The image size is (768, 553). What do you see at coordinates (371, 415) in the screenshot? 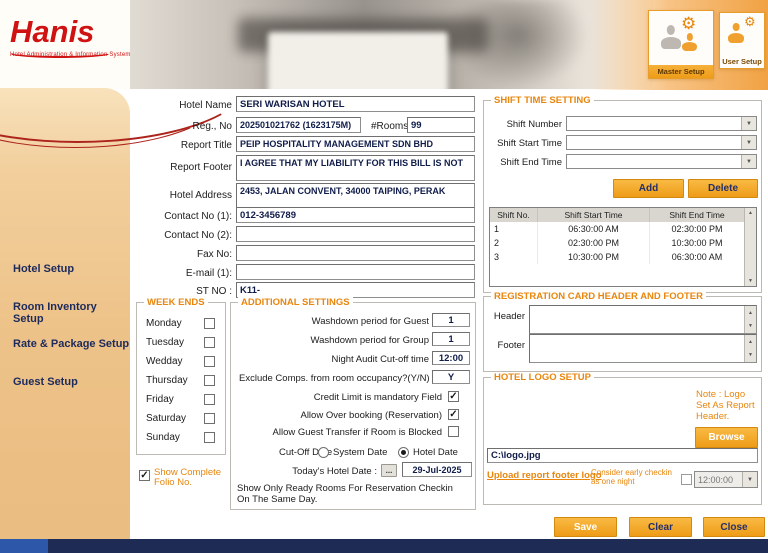
I see `overbooking-label: Allow Over booking (Reservation)` at bounding box center [371, 415].